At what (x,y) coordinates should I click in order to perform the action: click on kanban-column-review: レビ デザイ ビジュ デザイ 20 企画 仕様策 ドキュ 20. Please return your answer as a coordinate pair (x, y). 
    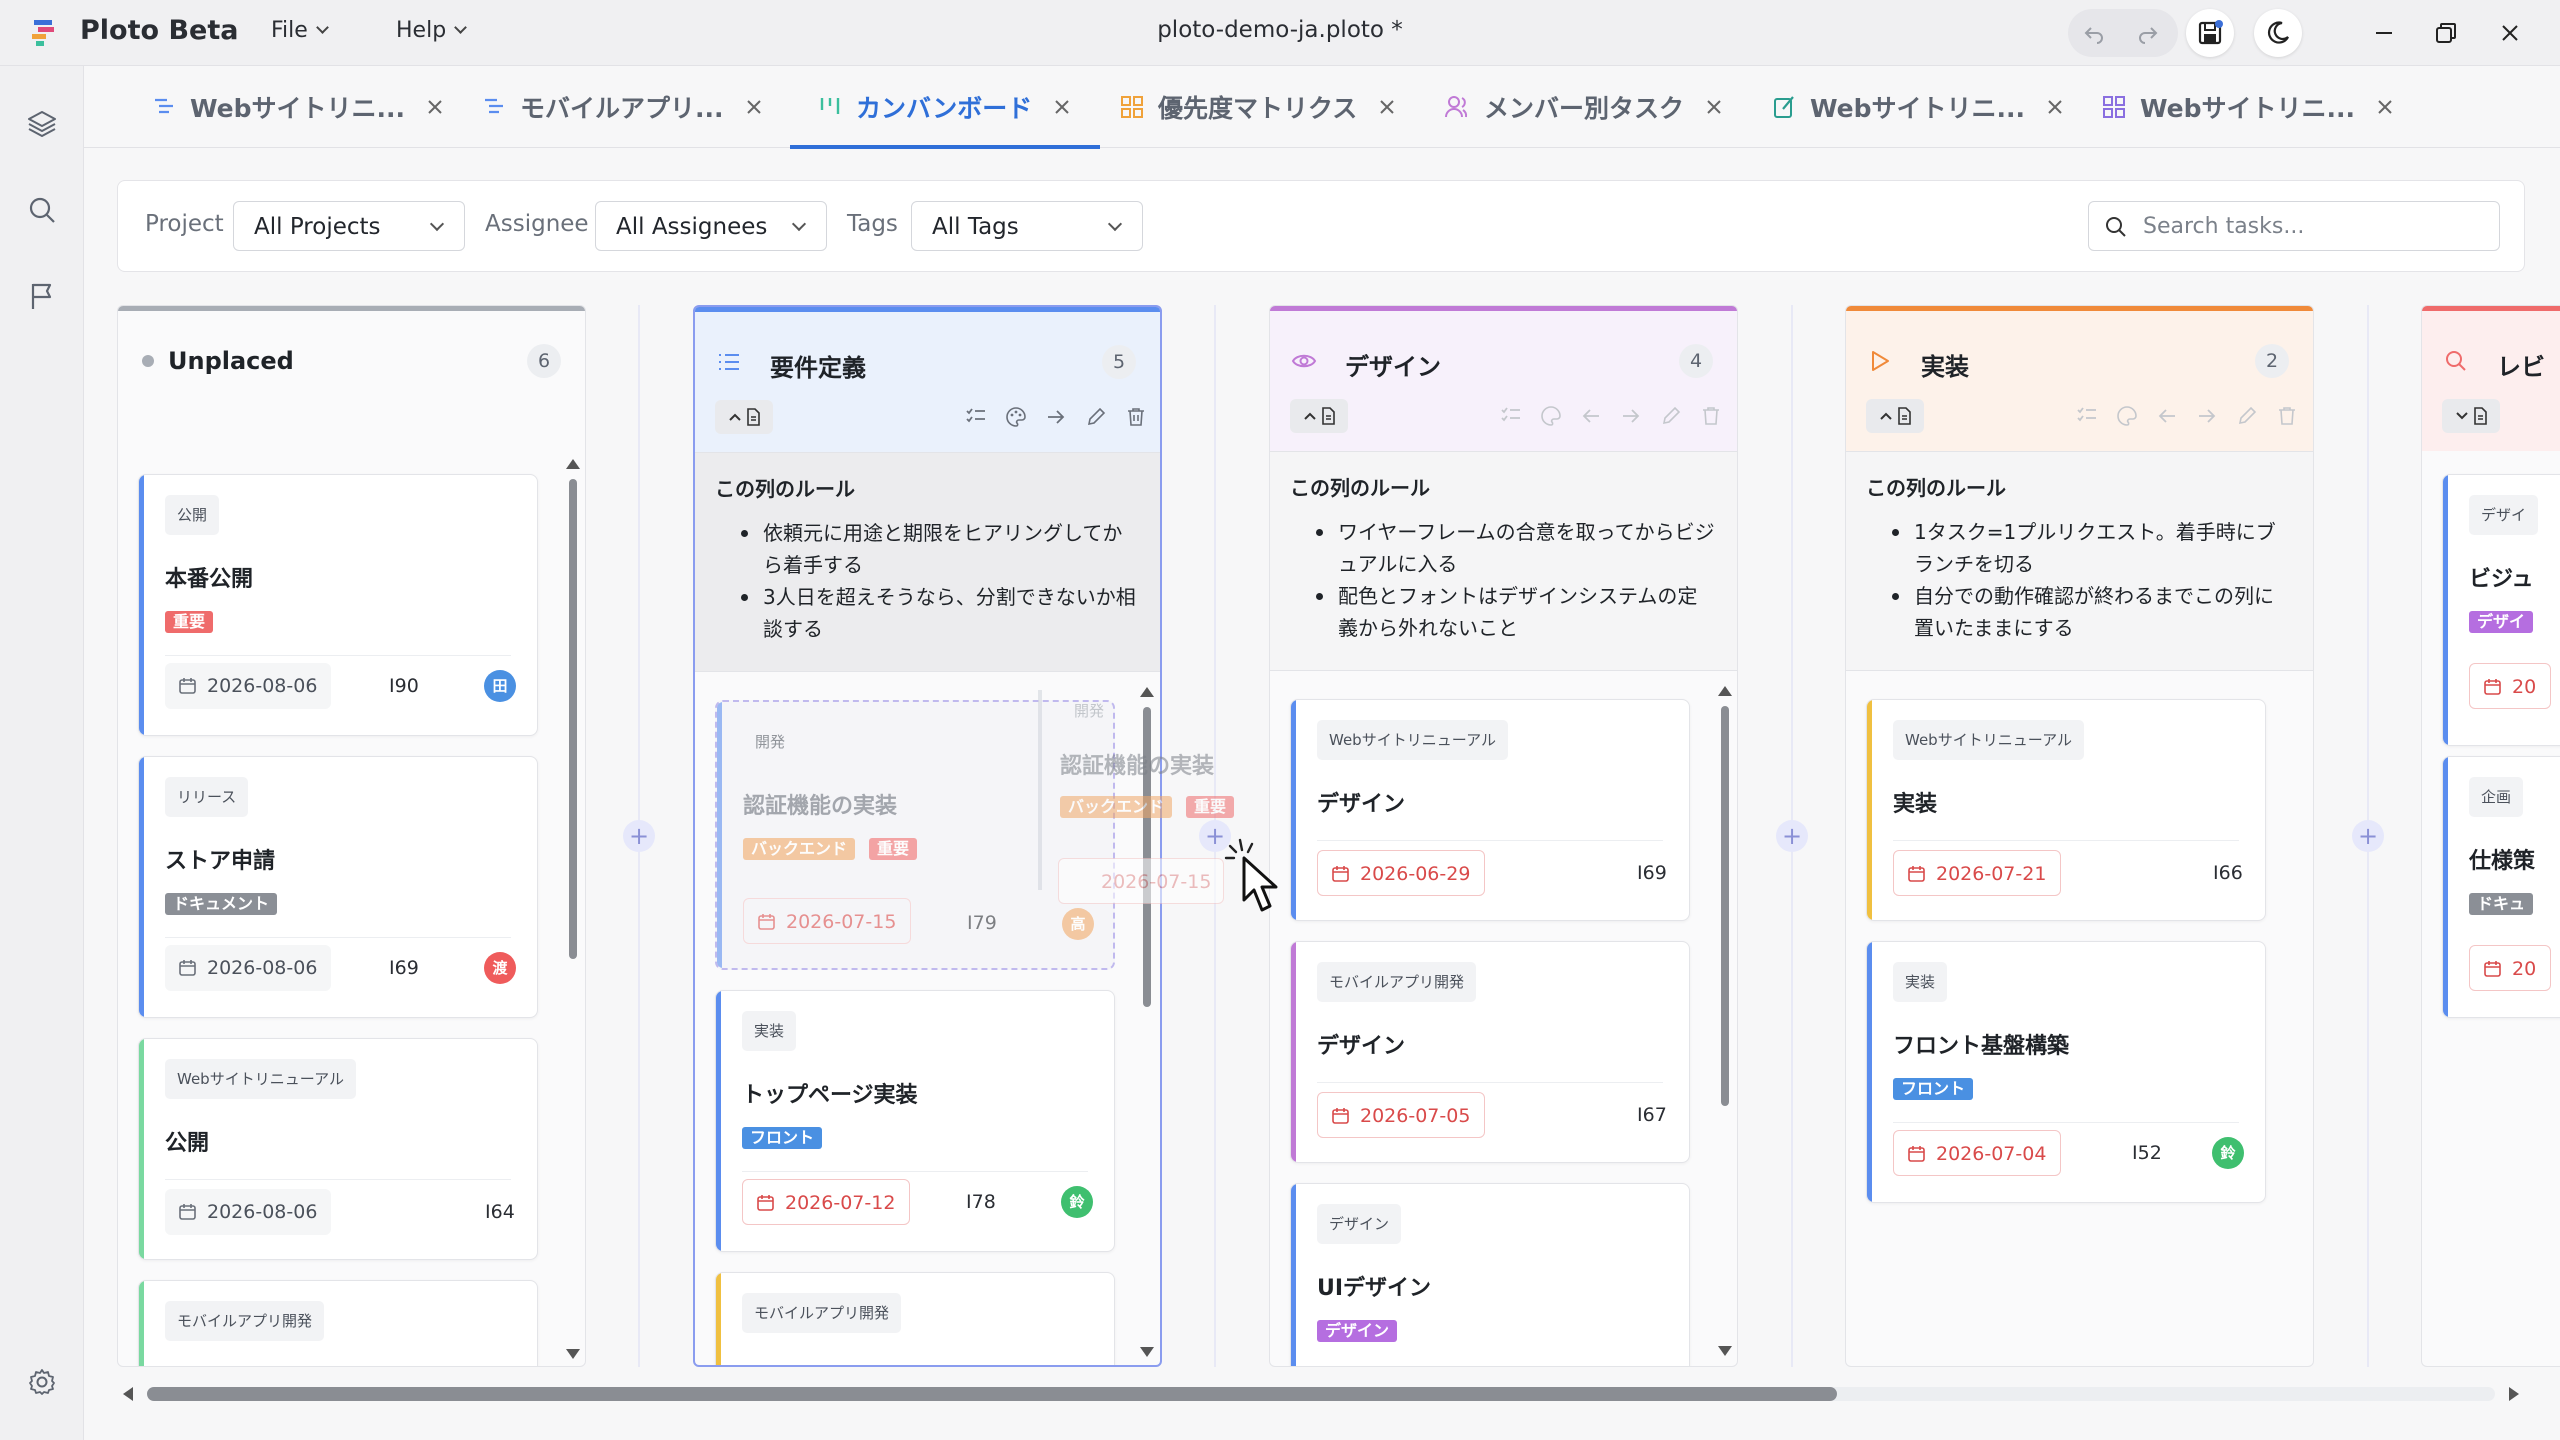
    Looking at the image, I should click on (2490, 836).